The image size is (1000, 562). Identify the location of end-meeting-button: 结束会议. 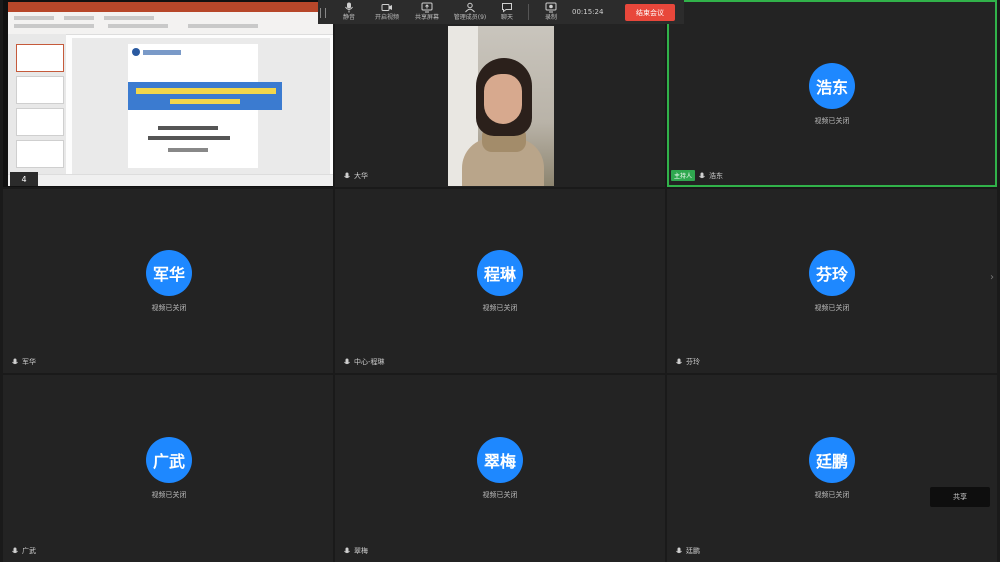
(650, 12).